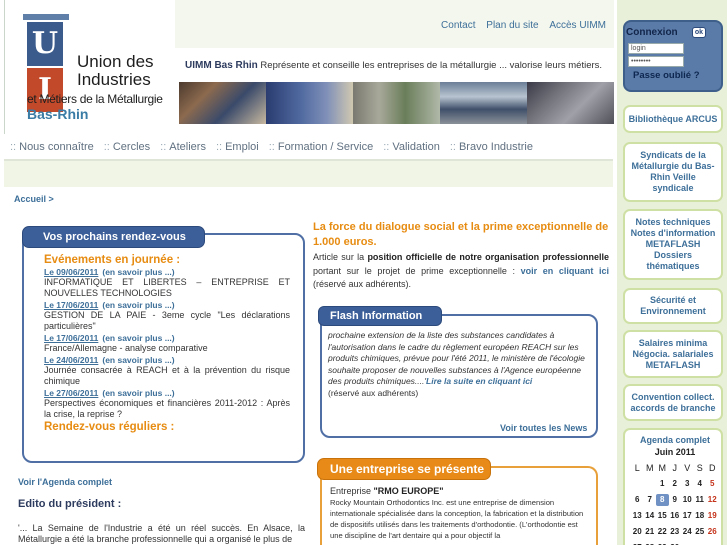 This screenshot has height=545, width=727. Describe the element at coordinates (570, 103) in the screenshot. I see `photo-gears` at that location.